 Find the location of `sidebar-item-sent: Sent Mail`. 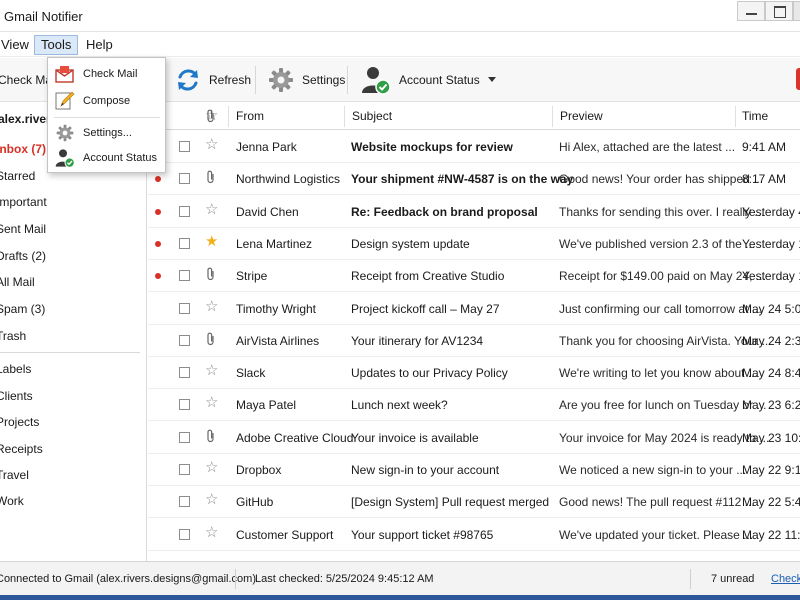

sidebar-item-sent: Sent Mail is located at coordinates (23, 229).